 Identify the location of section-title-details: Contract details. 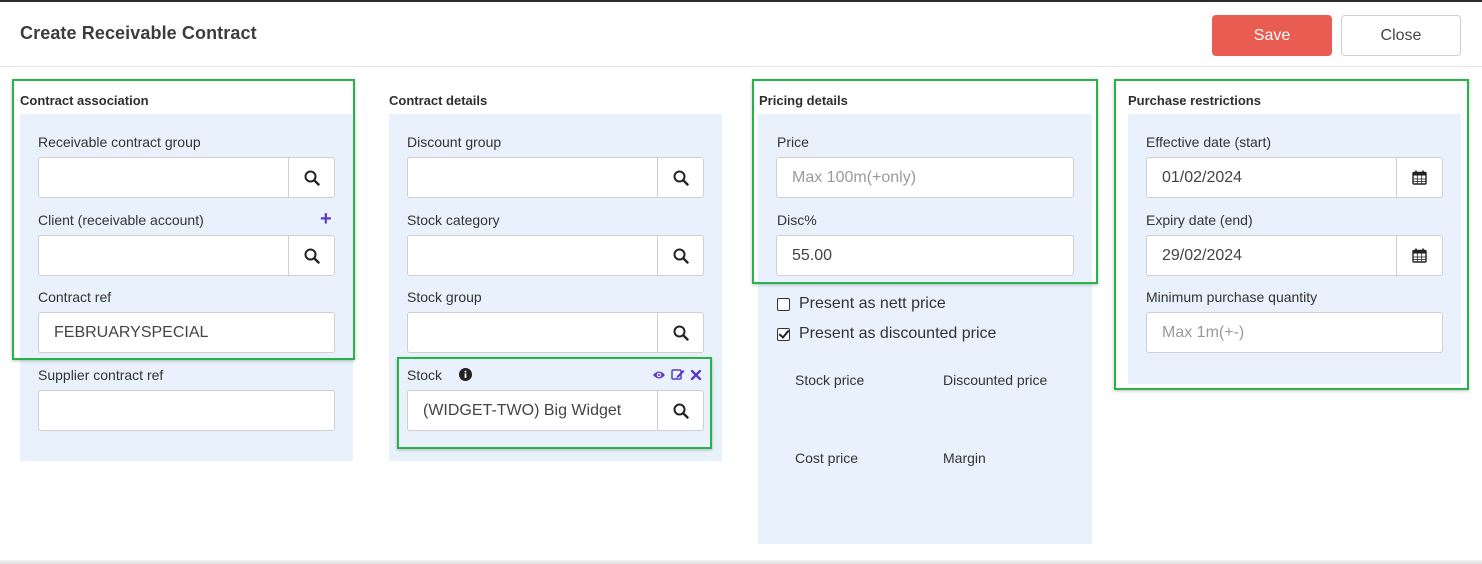
(438, 100).